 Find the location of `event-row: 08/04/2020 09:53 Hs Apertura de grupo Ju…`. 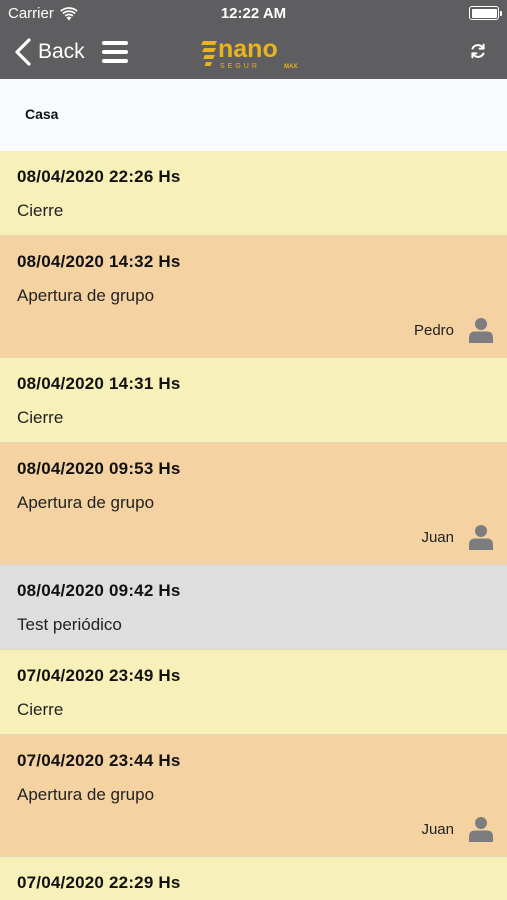

event-row: 08/04/2020 09:53 Hs Apertura de grupo Ju… is located at coordinates (253, 504).